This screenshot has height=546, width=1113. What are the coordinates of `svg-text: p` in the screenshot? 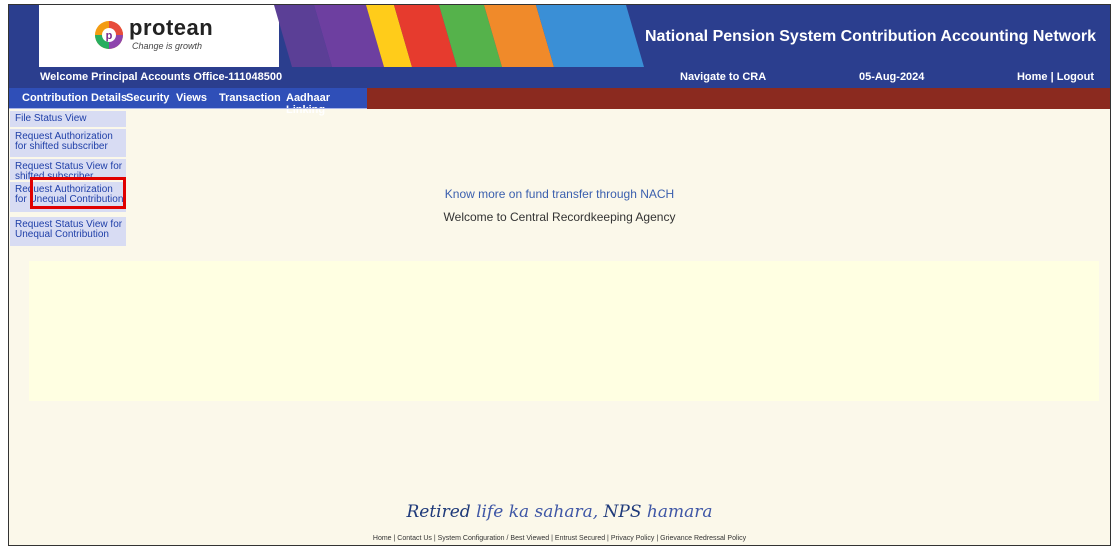 It's located at (109, 36).